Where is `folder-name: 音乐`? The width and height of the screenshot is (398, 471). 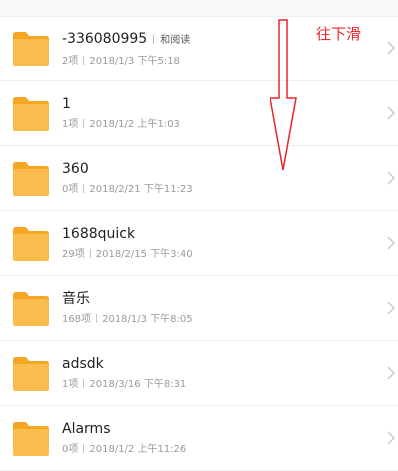
folder-name: 音乐 is located at coordinates (76, 299).